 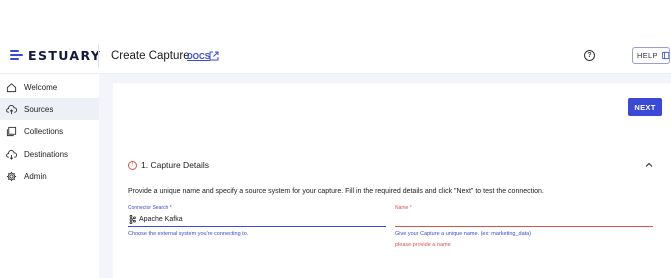 I want to click on section-title: 1. Capture Details, so click(x=175, y=165).